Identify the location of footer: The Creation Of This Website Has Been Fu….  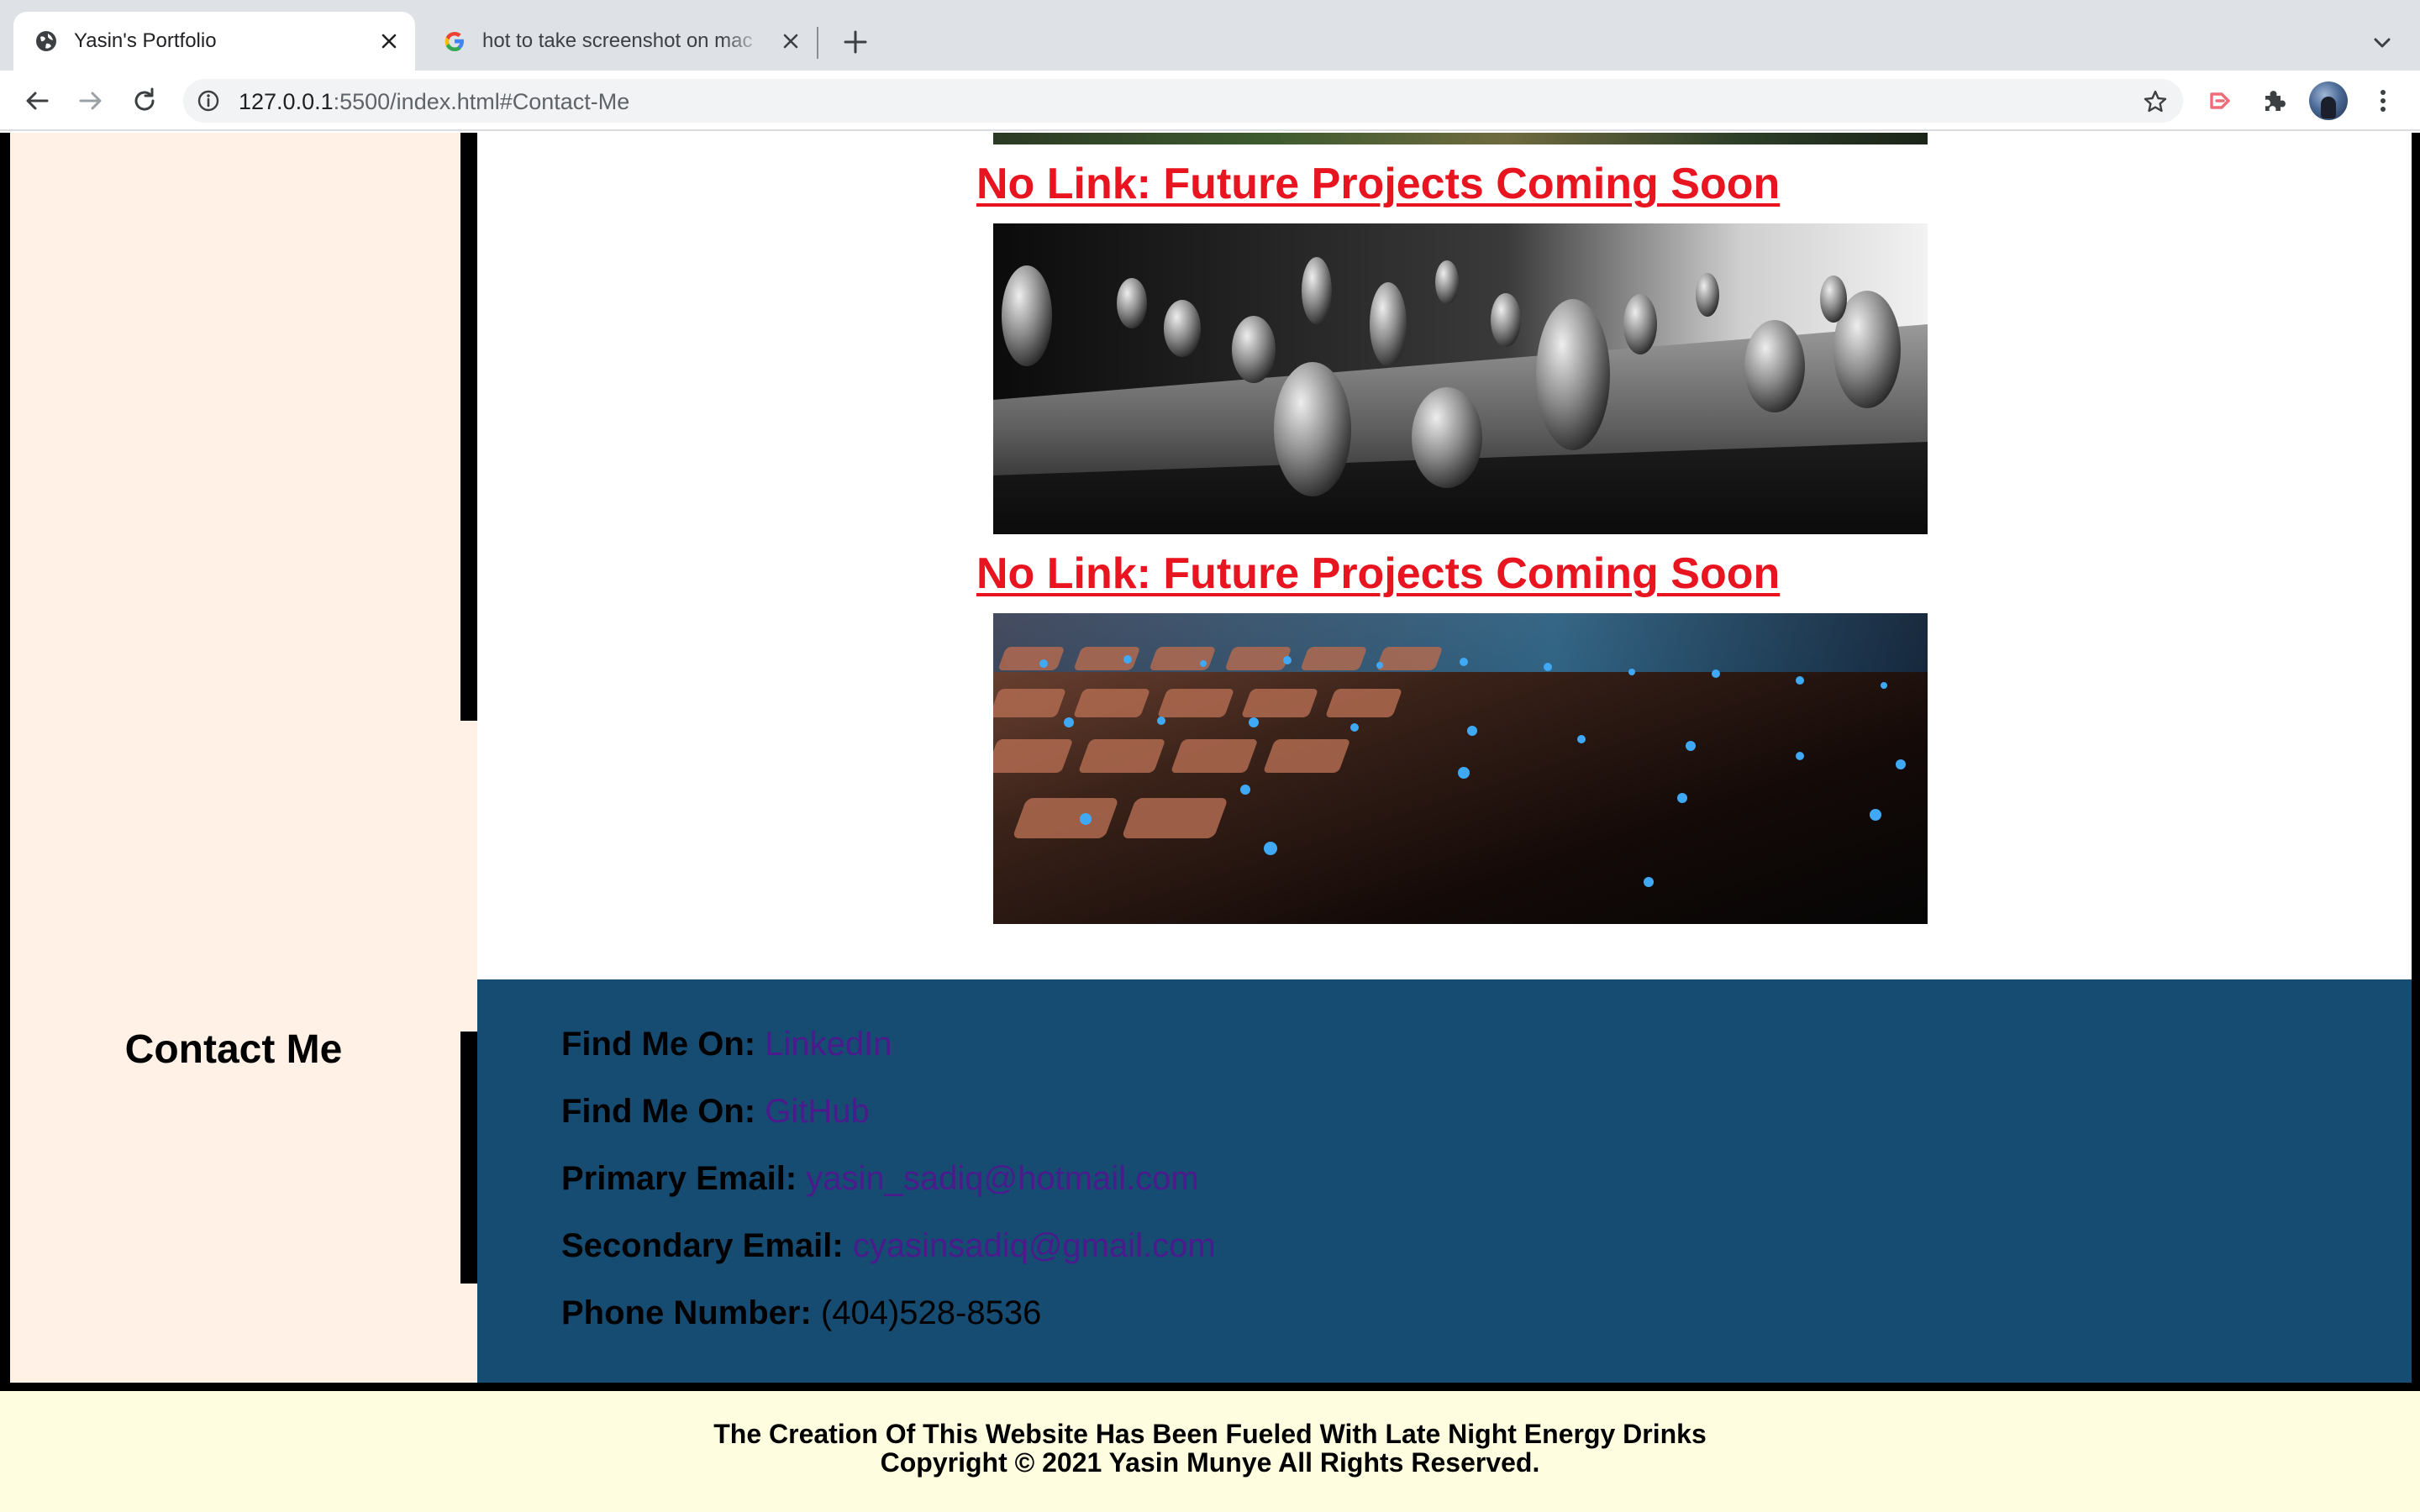
(1210, 1451).